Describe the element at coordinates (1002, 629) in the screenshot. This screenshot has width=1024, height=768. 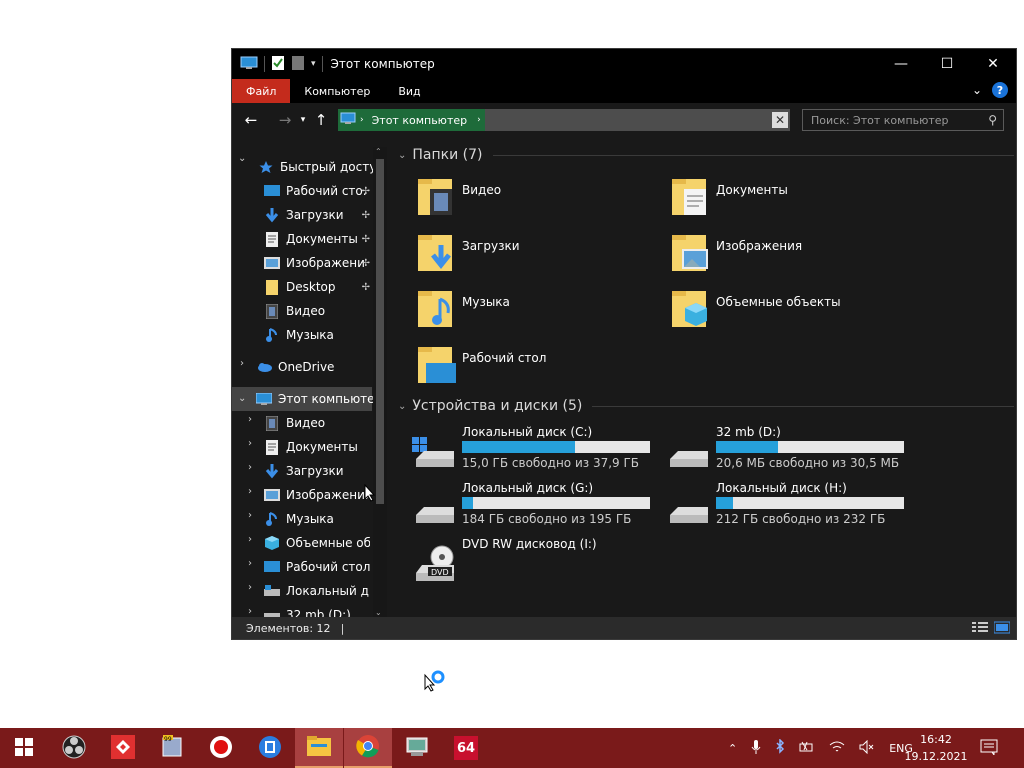
I see `tiles-view-icon` at that location.